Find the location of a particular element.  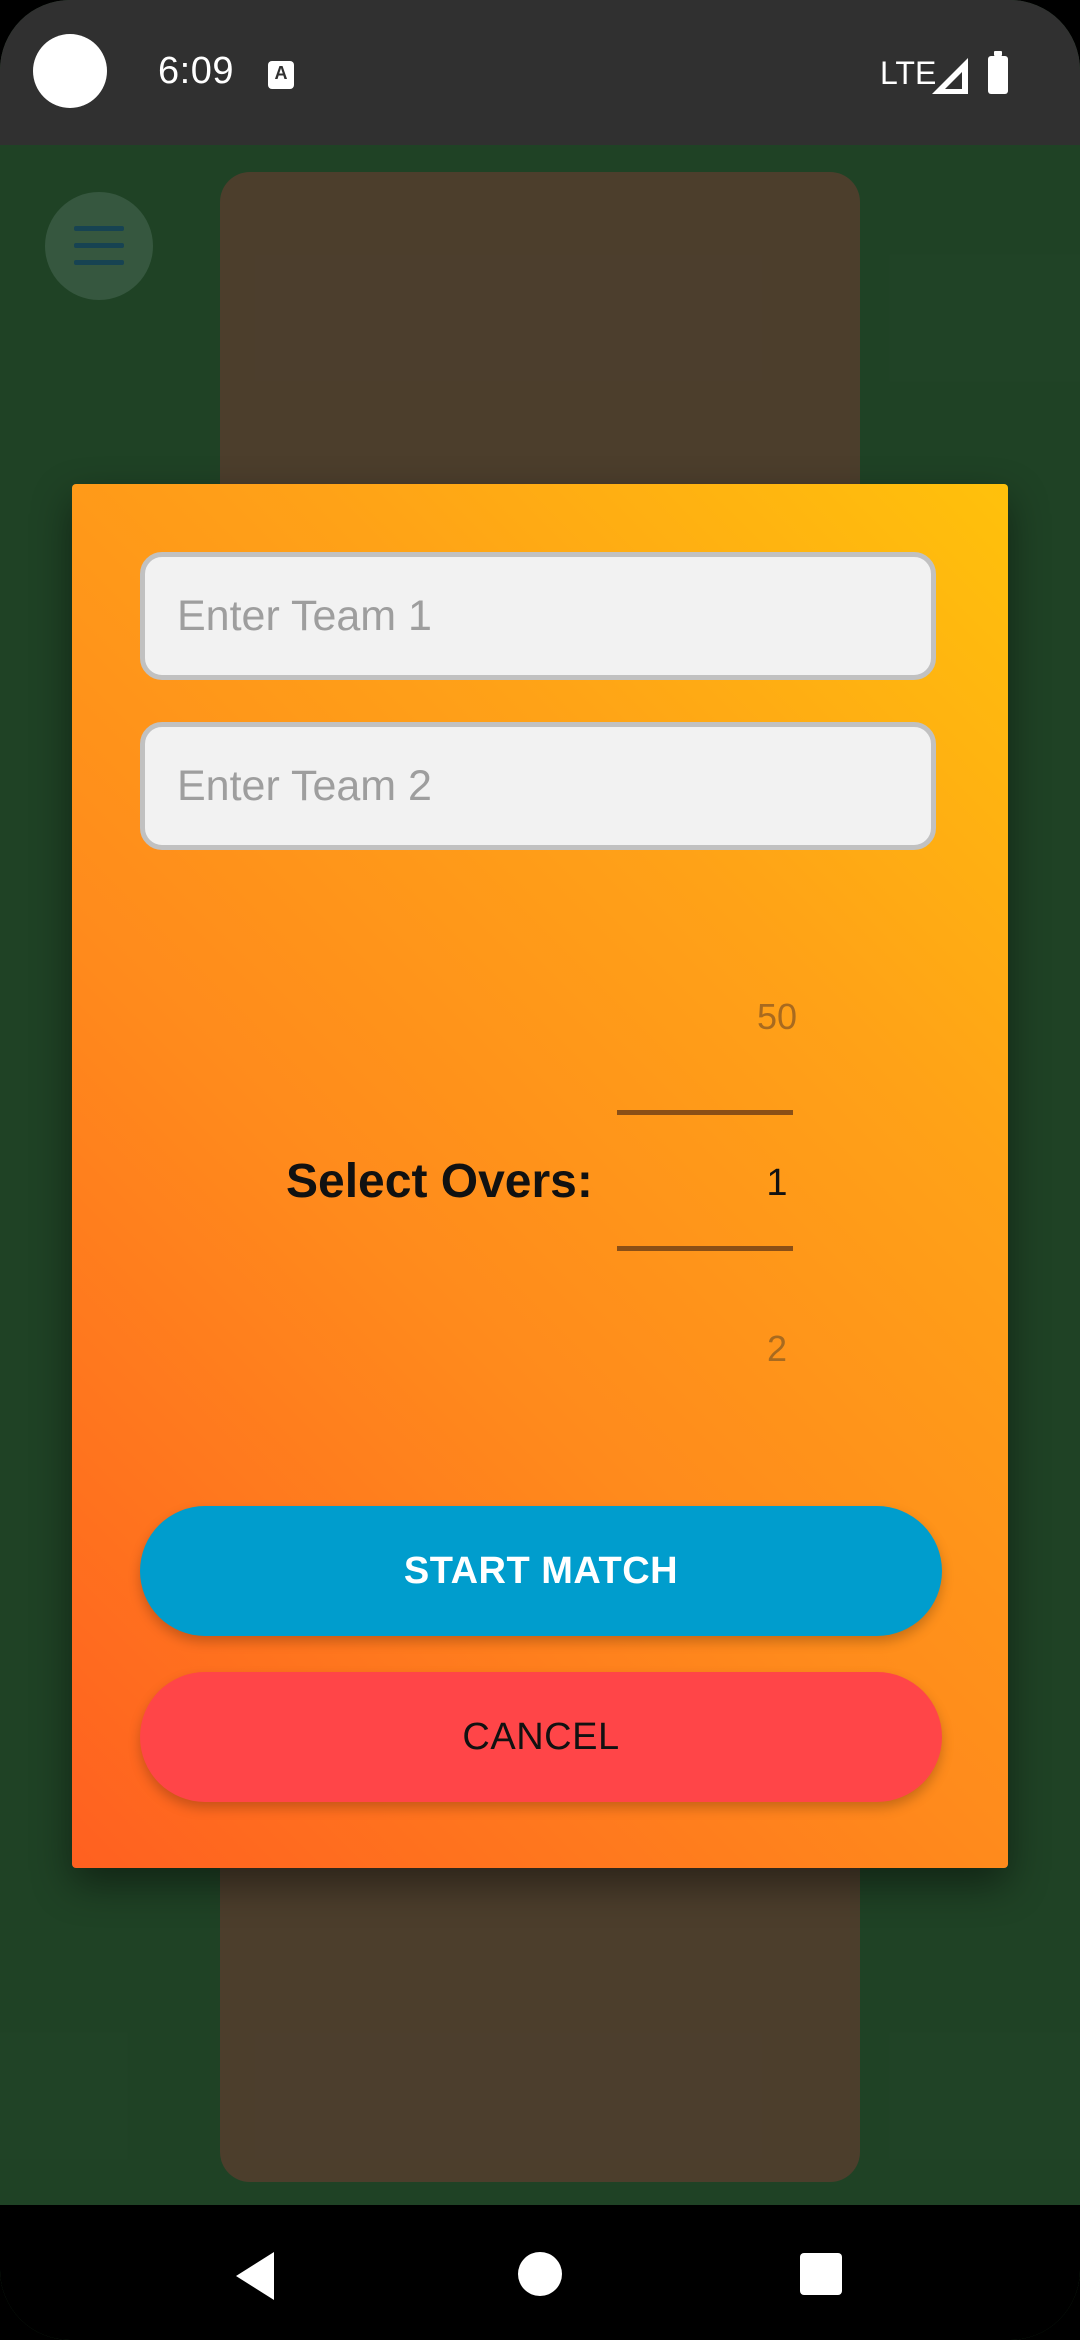

team1-input is located at coordinates (538, 616).